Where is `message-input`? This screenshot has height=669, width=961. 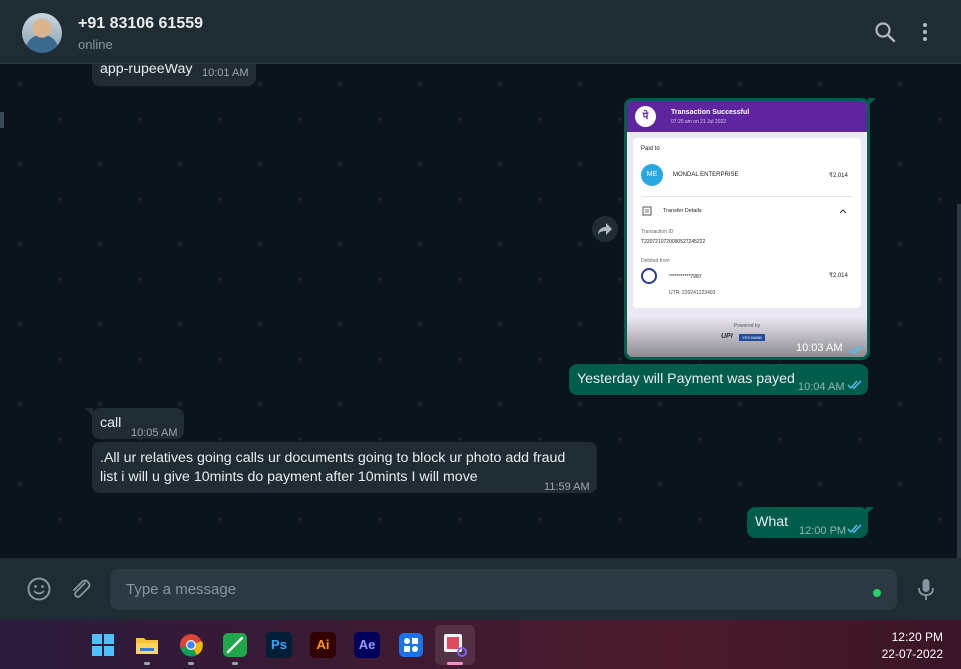
message-input is located at coordinates (491, 589).